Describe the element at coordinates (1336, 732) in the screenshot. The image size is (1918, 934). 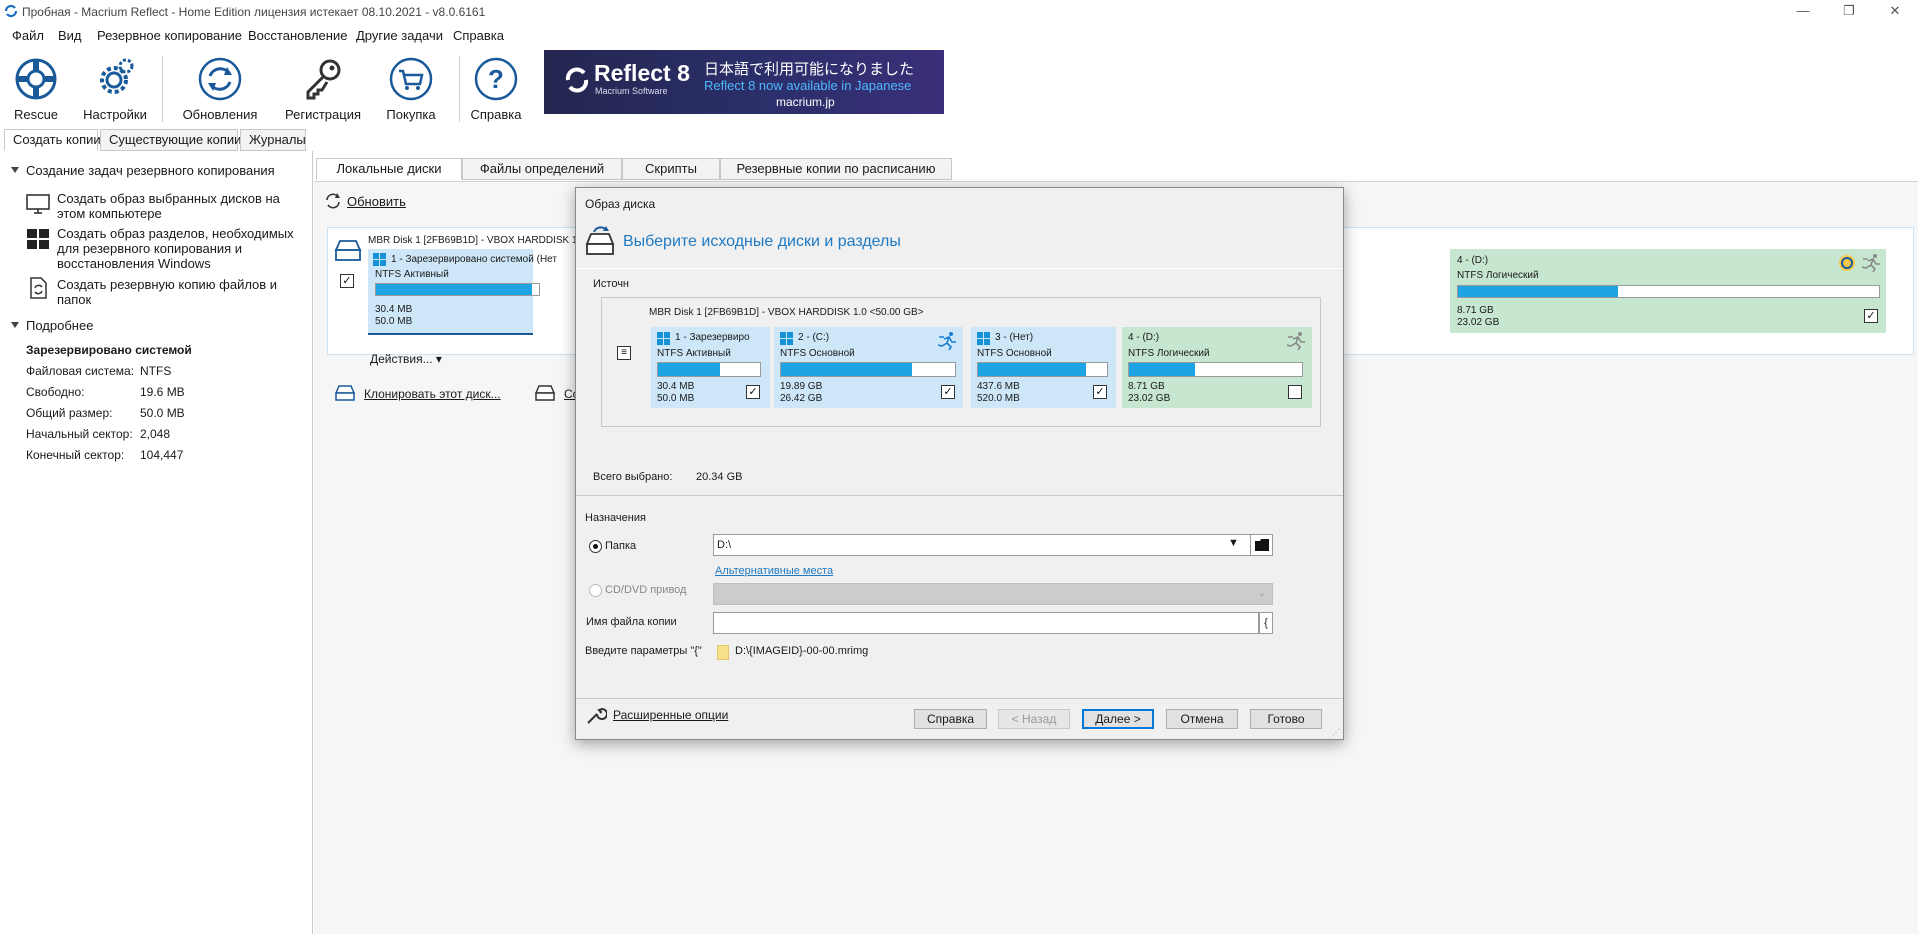
I see `resize-grip-icon: ⋰` at that location.